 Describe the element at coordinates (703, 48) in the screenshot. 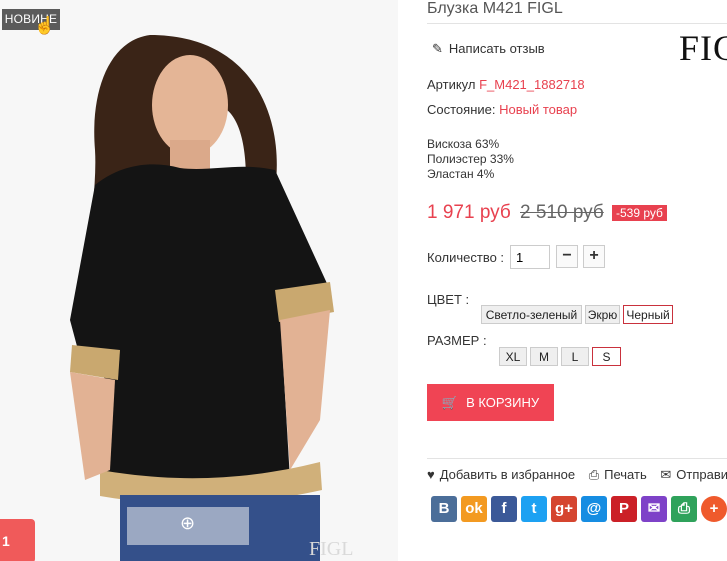

I see `brand-logo: FIGL` at that location.